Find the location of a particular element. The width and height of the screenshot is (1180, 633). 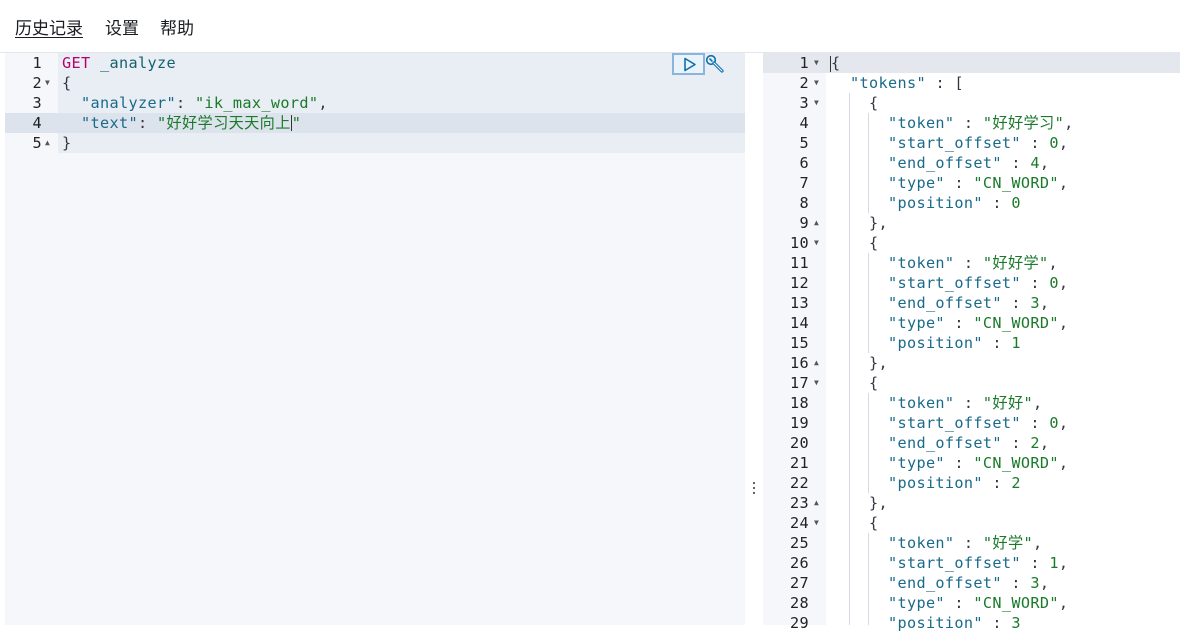

code-line-4: "text": "好好学习天天向上" is located at coordinates (181, 123).